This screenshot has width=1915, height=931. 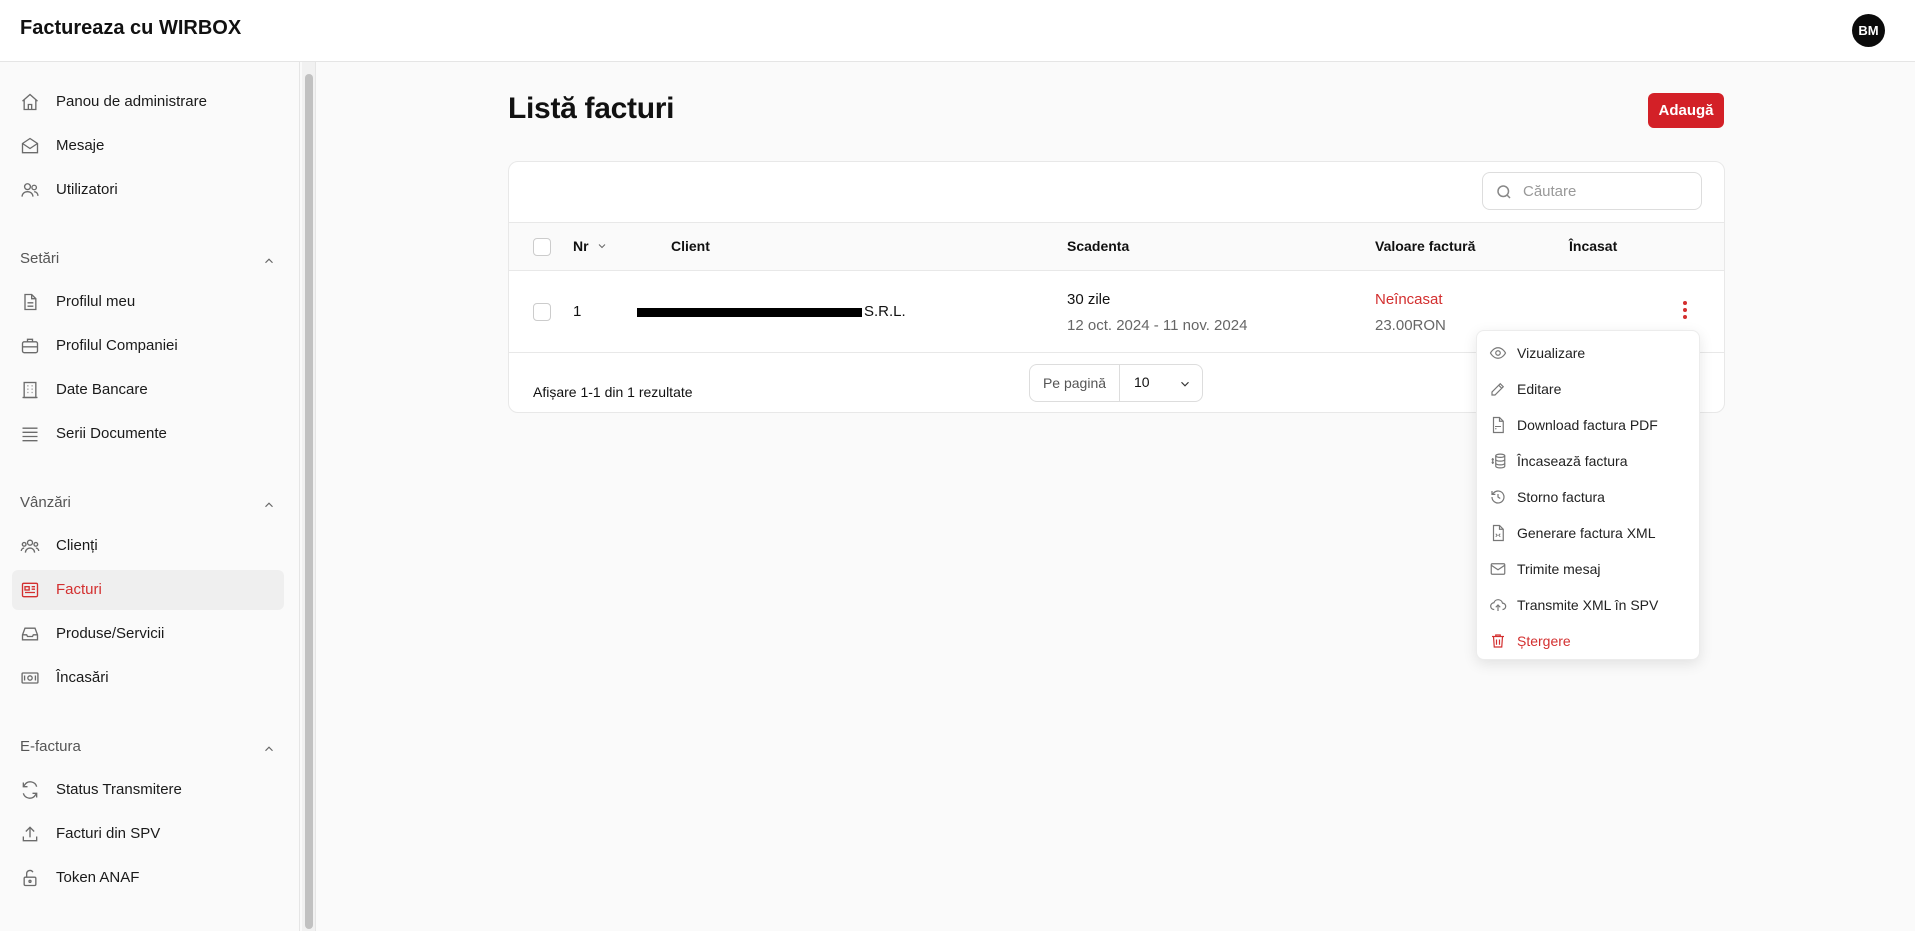 I want to click on sidebar-item-label: Serii Documente, so click(x=111, y=433).